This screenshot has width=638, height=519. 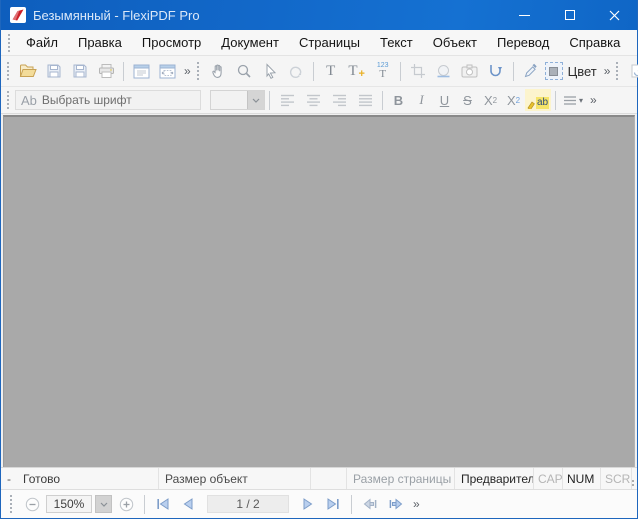 I want to click on paragraph-numbering-button: 123 T, so click(x=383, y=71).